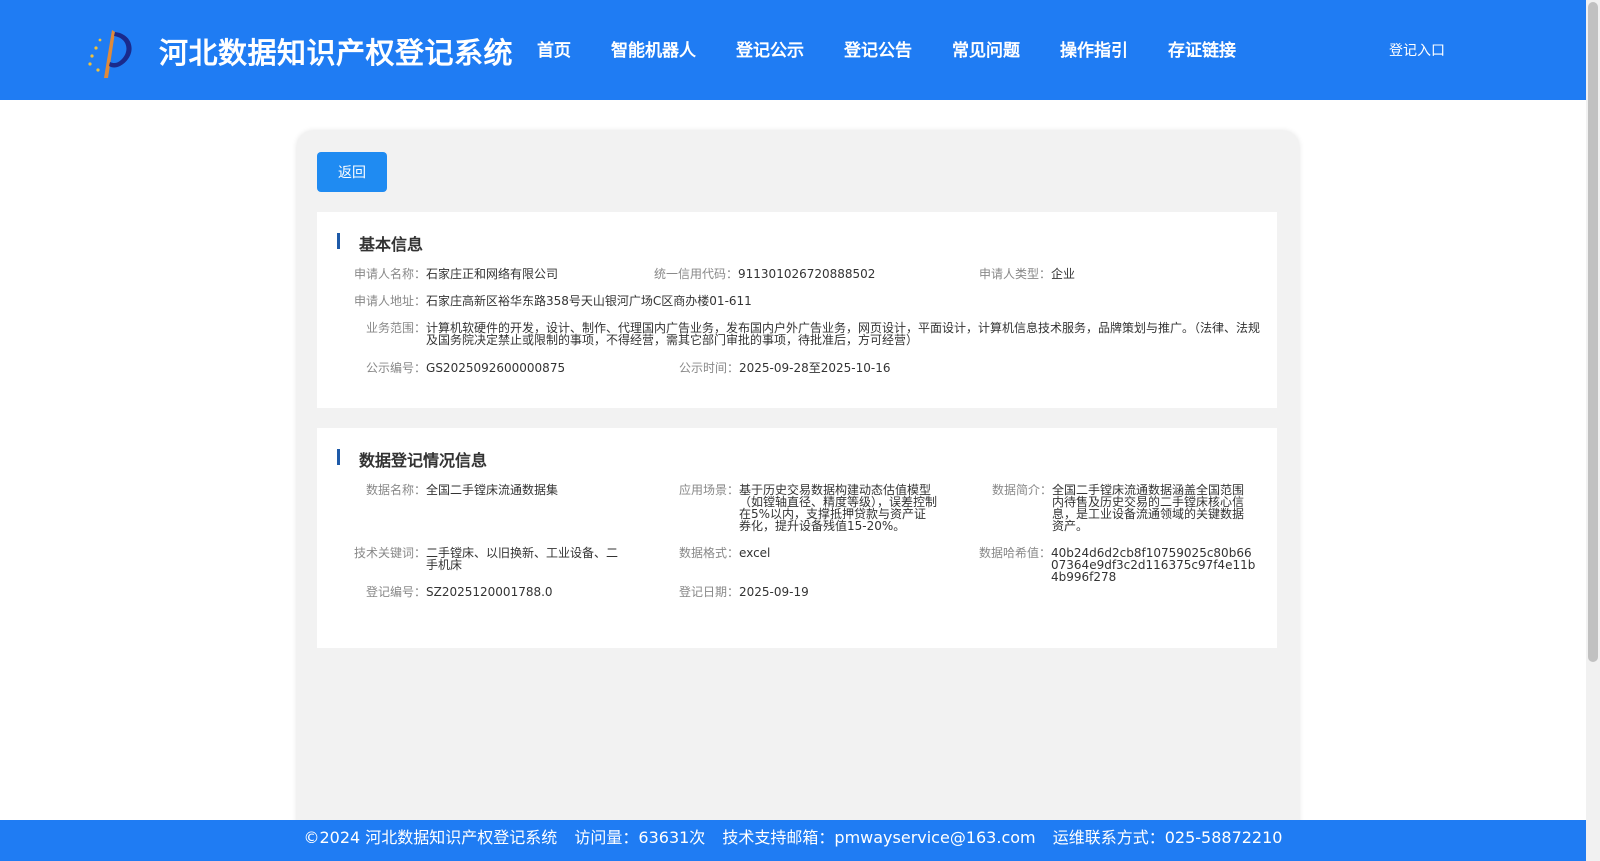 The height and width of the screenshot is (861, 1600). I want to click on site-logo, so click(109, 53).